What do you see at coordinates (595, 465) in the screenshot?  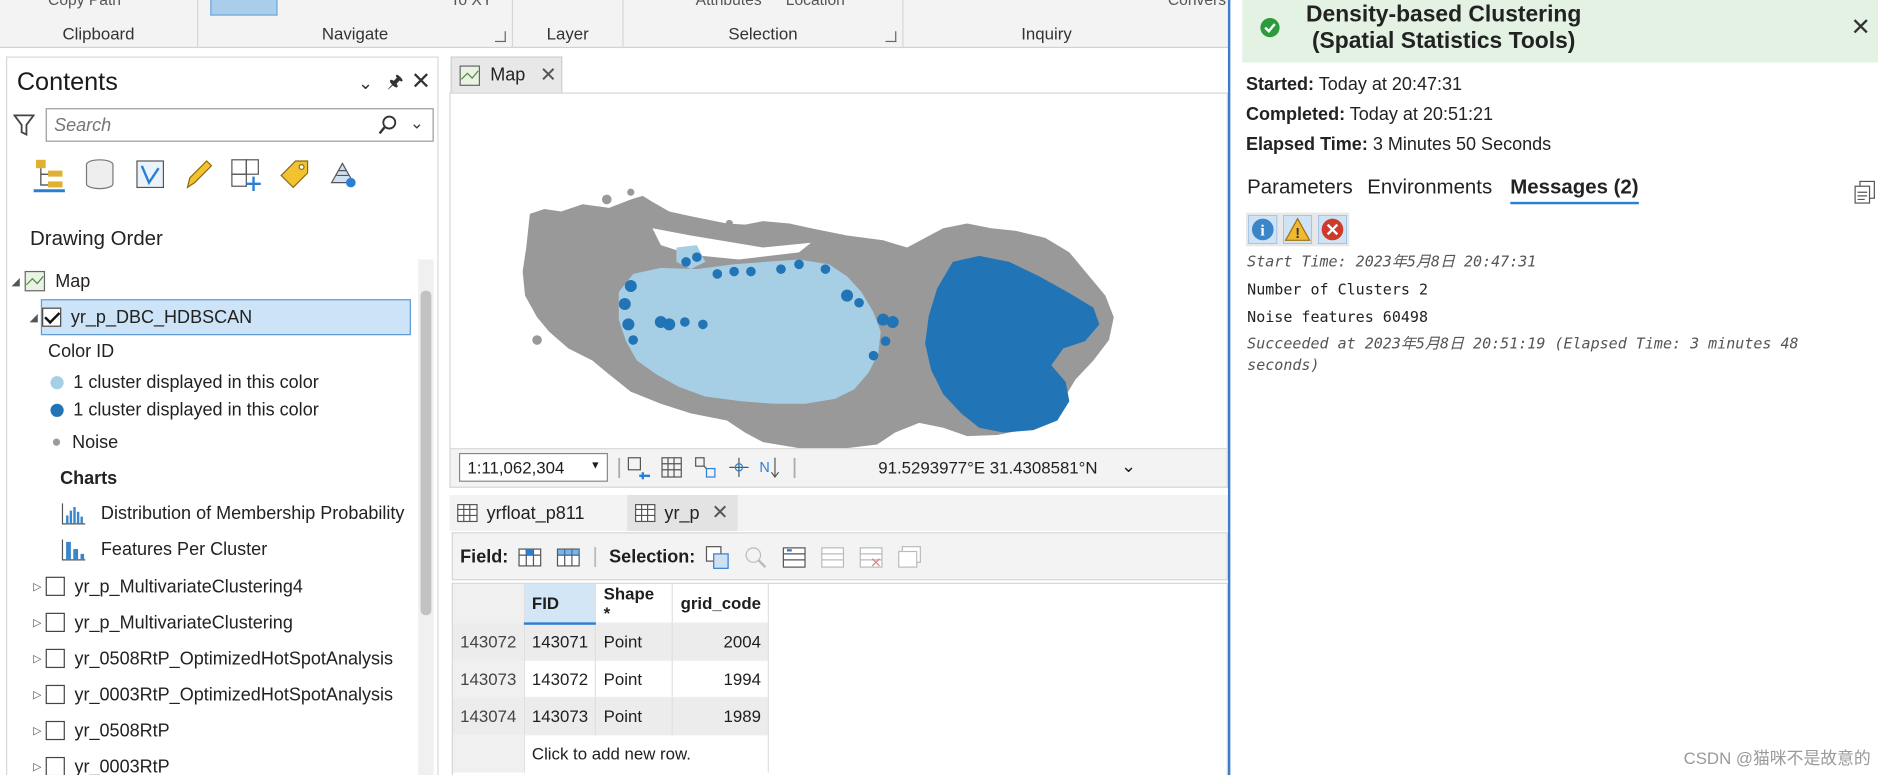 I see `dropdown-arrow-icon: ▼` at bounding box center [595, 465].